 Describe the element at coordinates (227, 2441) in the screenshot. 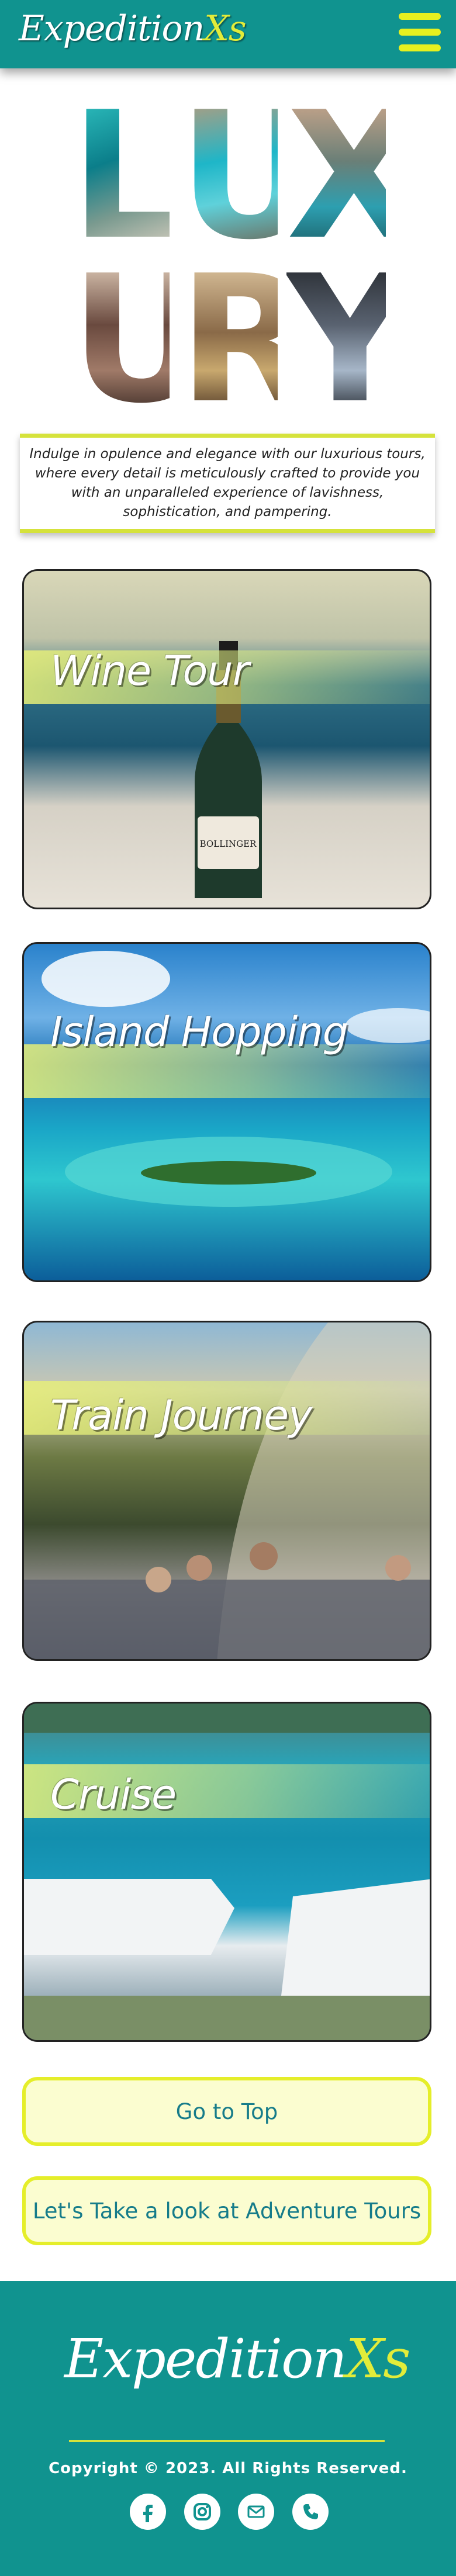

I see `footer-divider` at that location.